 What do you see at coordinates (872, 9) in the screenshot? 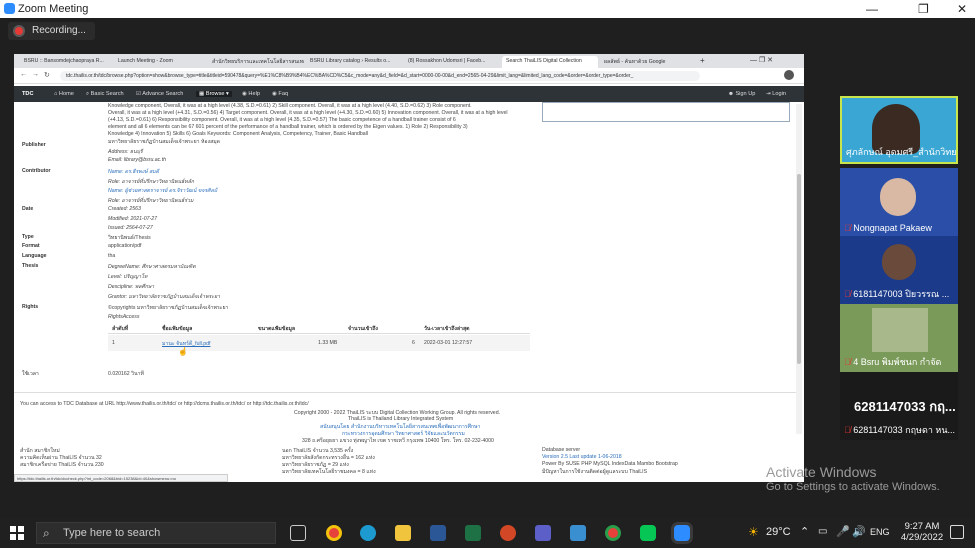
I see `minimize-button: —` at bounding box center [872, 9].